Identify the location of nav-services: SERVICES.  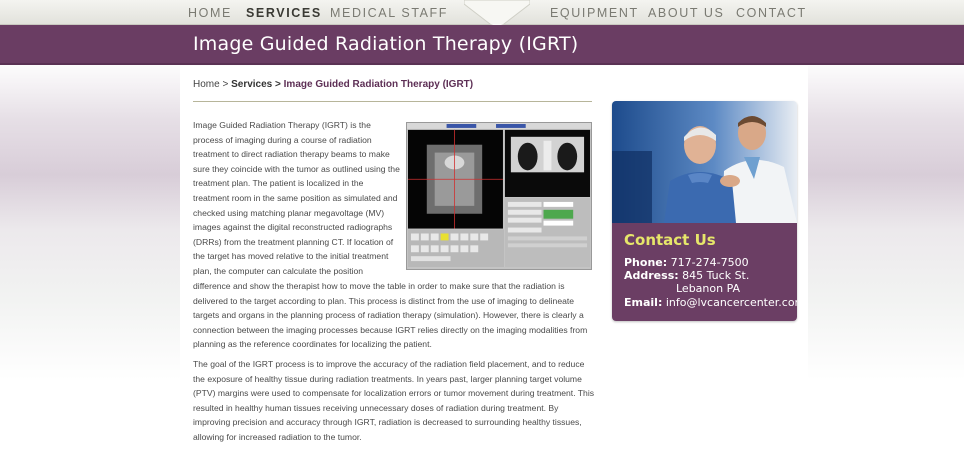
(284, 13).